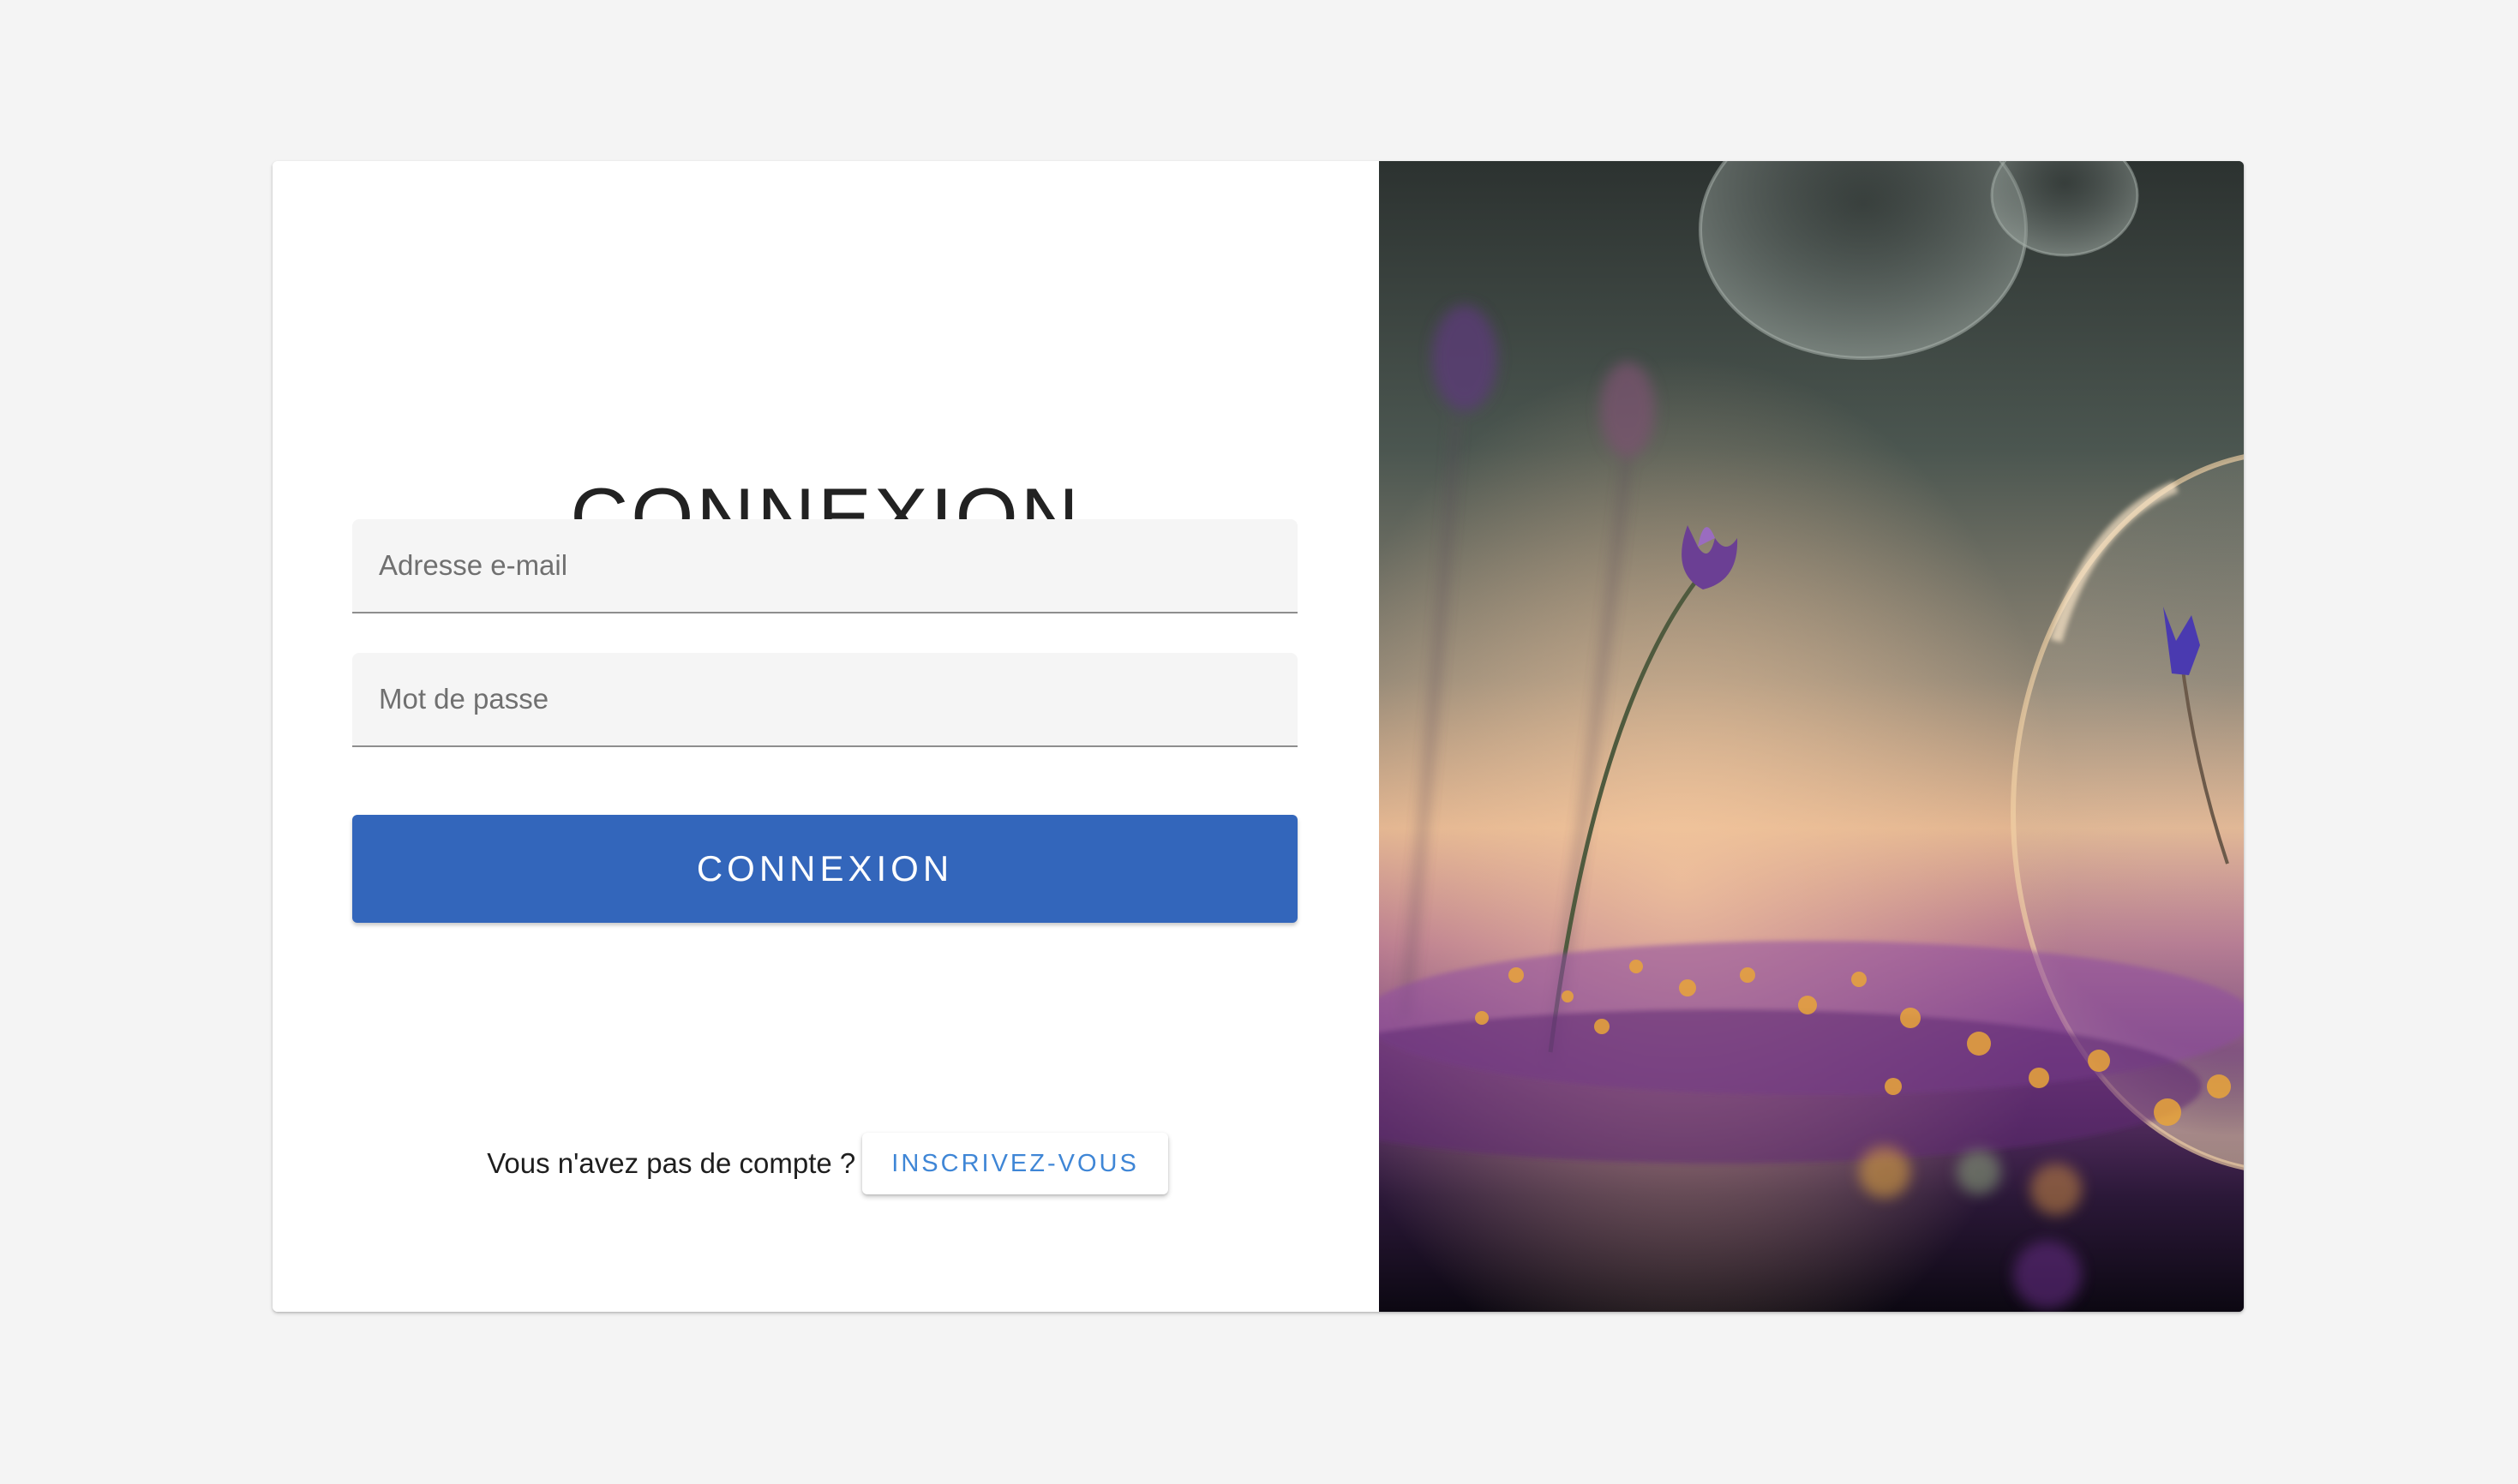 The width and height of the screenshot is (2518, 1484). I want to click on signup-button: INSCRIVEZ-VOUS, so click(1015, 1163).